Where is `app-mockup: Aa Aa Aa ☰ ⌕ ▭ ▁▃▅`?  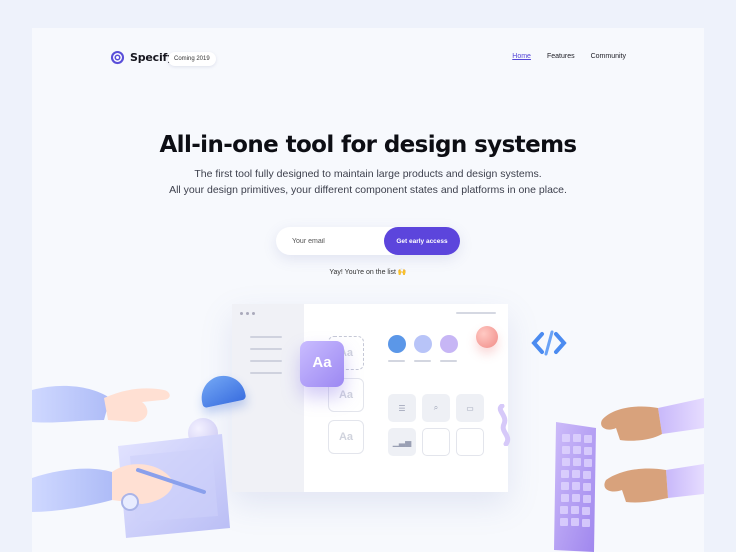 app-mockup: Aa Aa Aa ☰ ⌕ ▭ ▁▃▅ is located at coordinates (370, 398).